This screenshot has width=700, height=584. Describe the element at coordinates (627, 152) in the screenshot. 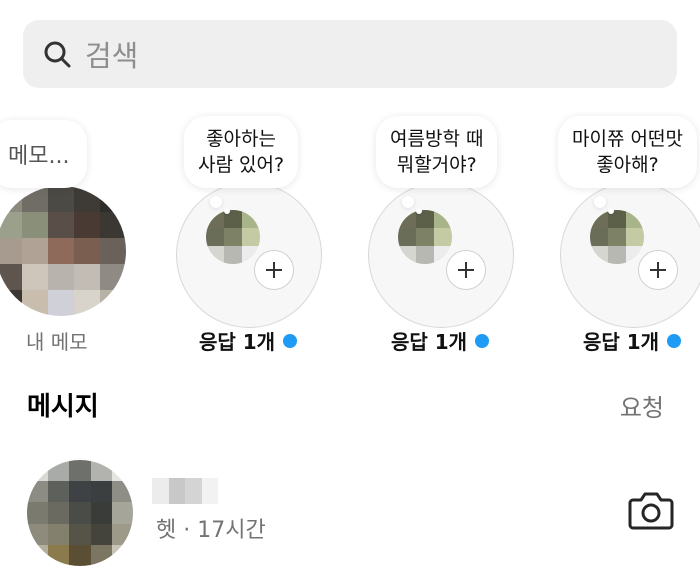

I see `note-bubble: 마이쮸 어떤맛 좋아해?` at that location.